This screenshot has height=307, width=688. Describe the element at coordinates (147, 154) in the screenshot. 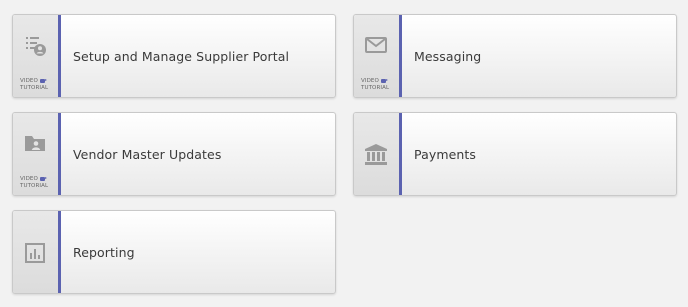

I see `tile-label: Vendor Master Updates` at that location.